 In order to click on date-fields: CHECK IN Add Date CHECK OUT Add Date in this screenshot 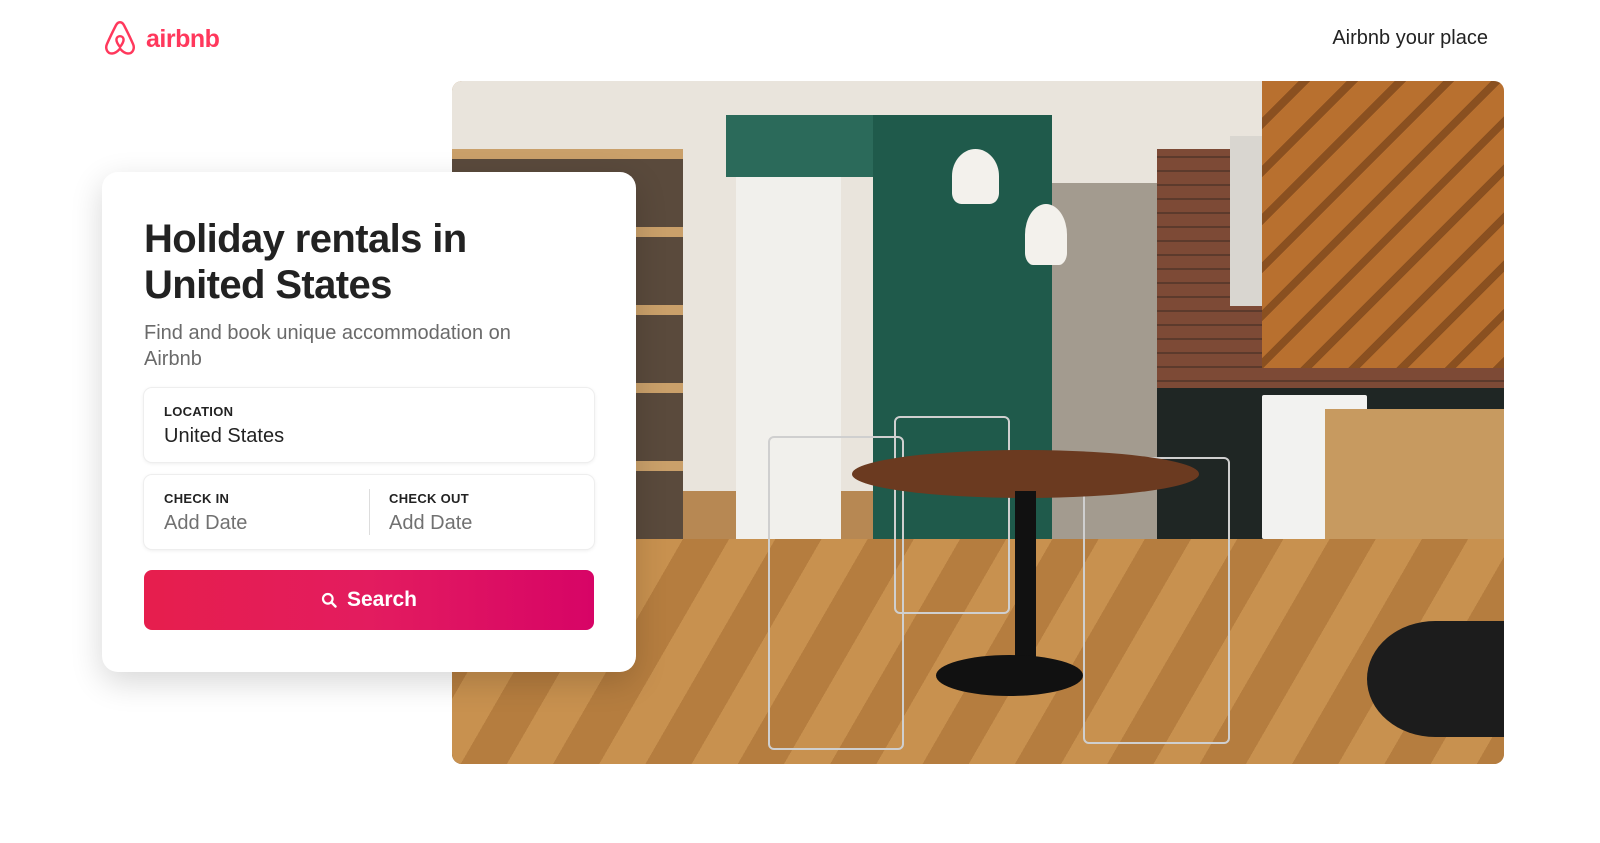, I will do `click(369, 512)`.